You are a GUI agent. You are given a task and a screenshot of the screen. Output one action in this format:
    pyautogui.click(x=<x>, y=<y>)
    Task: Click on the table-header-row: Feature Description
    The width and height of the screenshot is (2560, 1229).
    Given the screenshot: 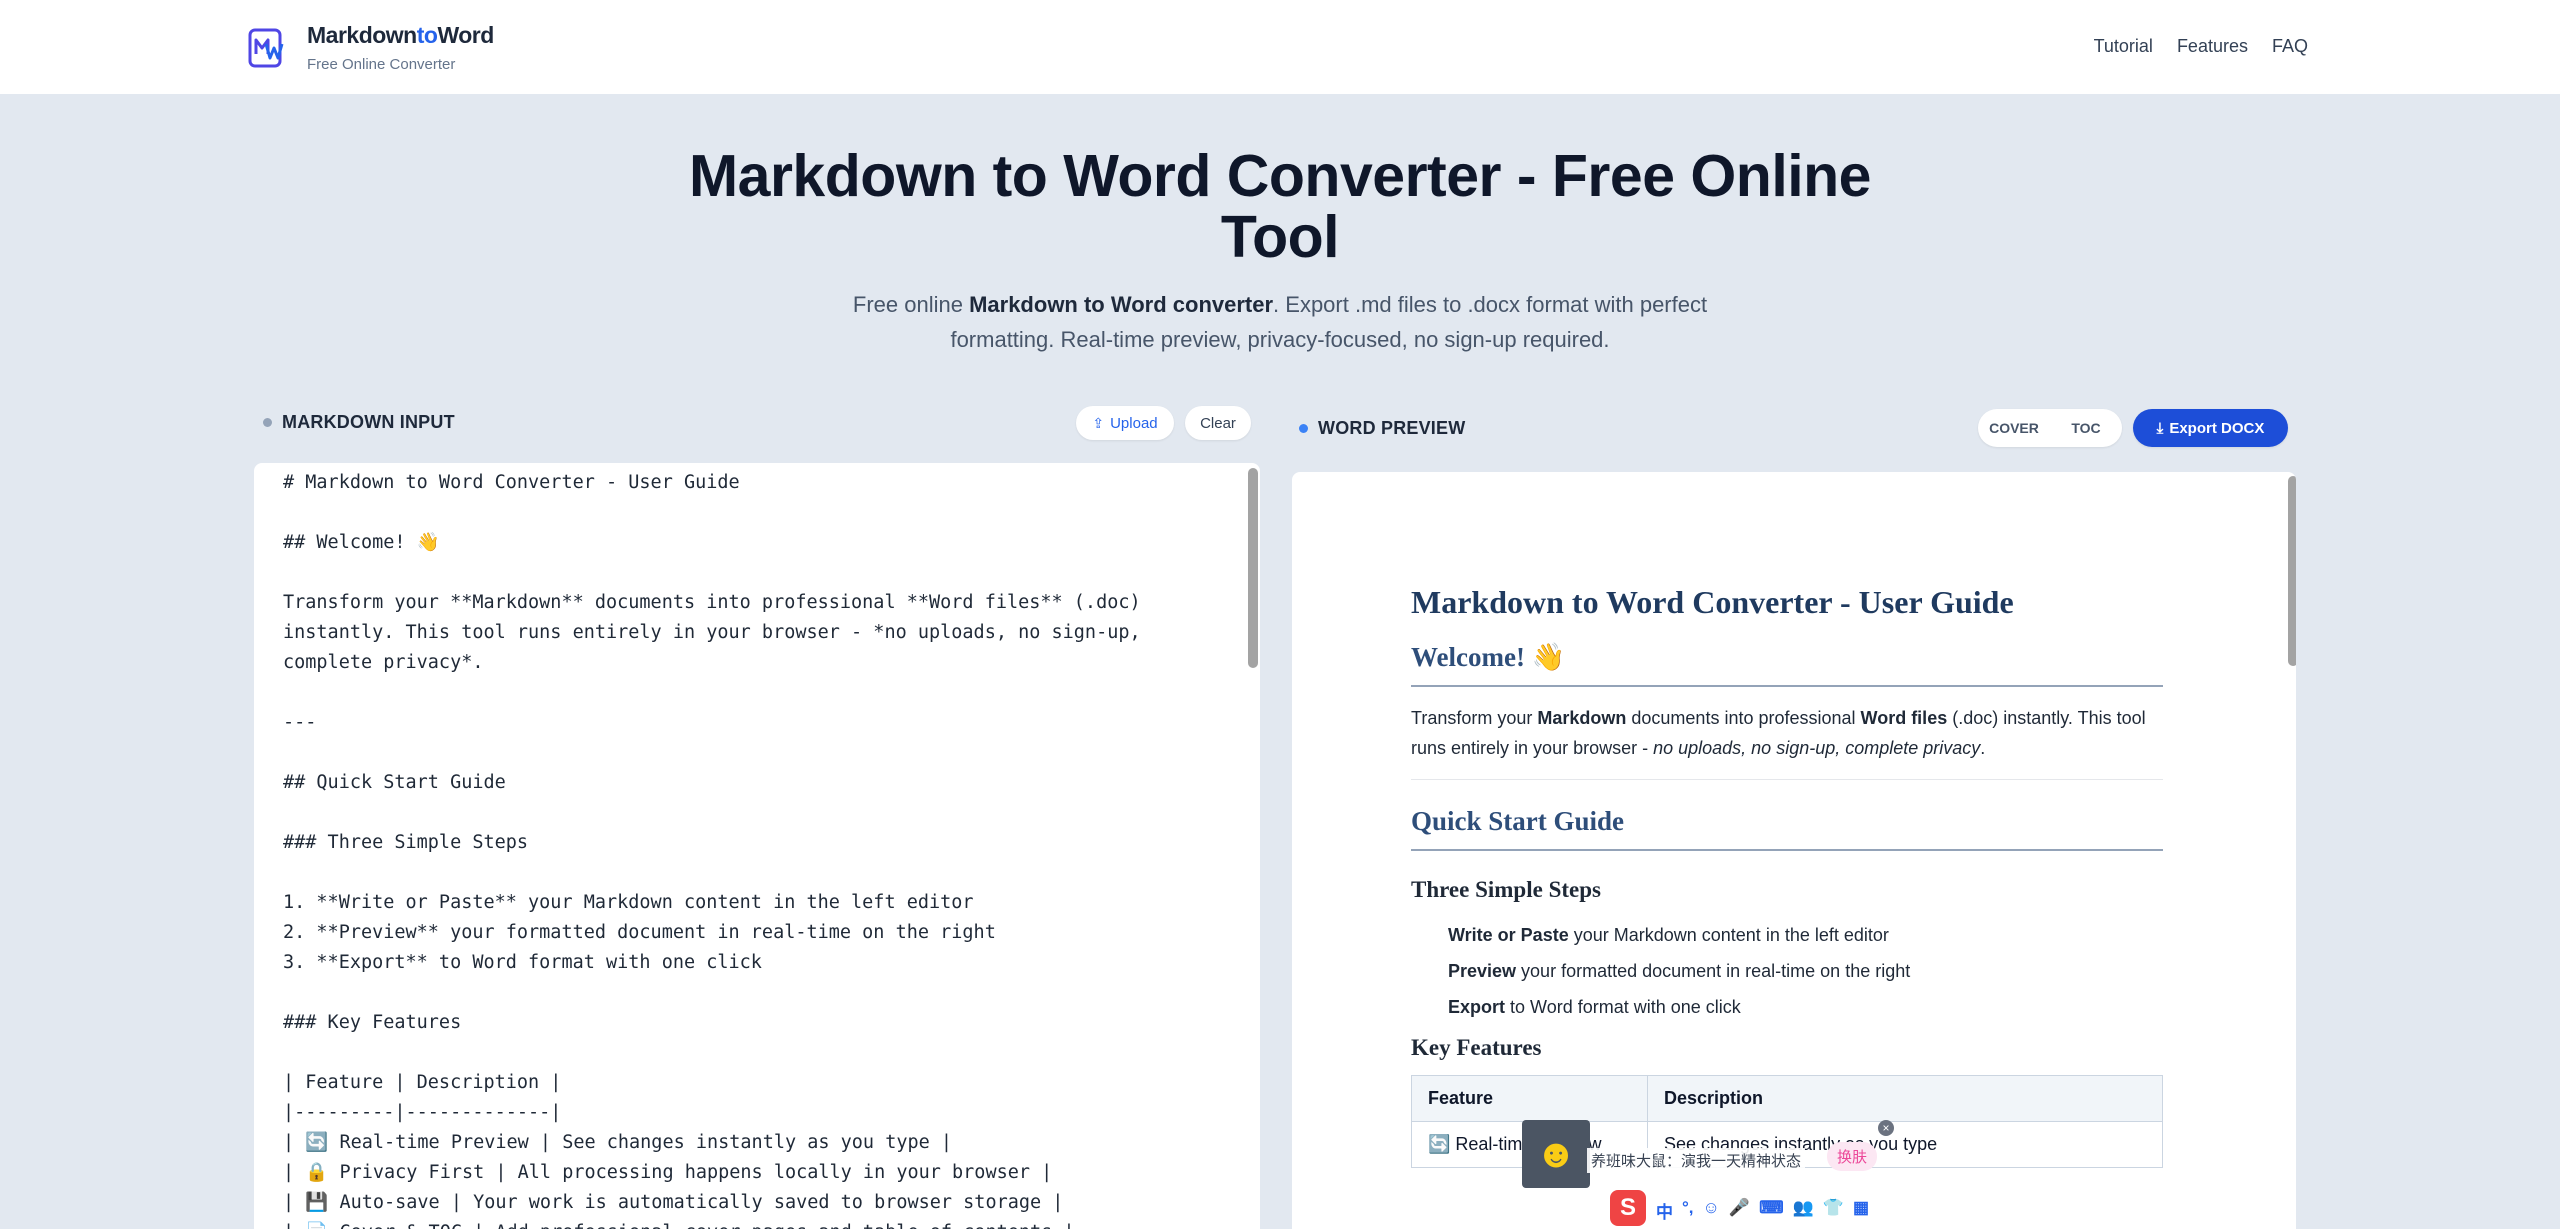 What is the action you would take?
    pyautogui.click(x=1787, y=1098)
    